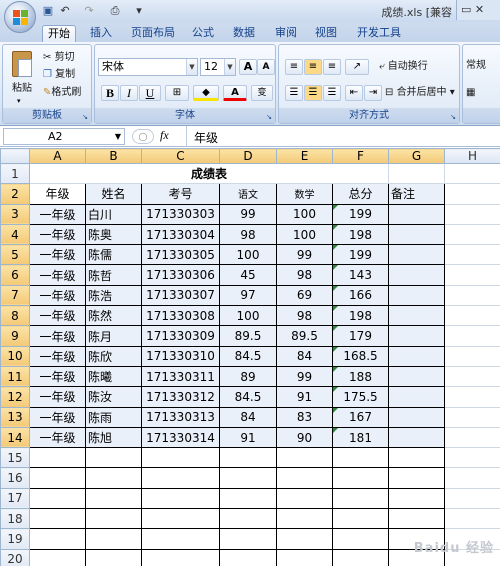  Describe the element at coordinates (248, 376) in the screenshot. I see `data-cell: 89` at that location.